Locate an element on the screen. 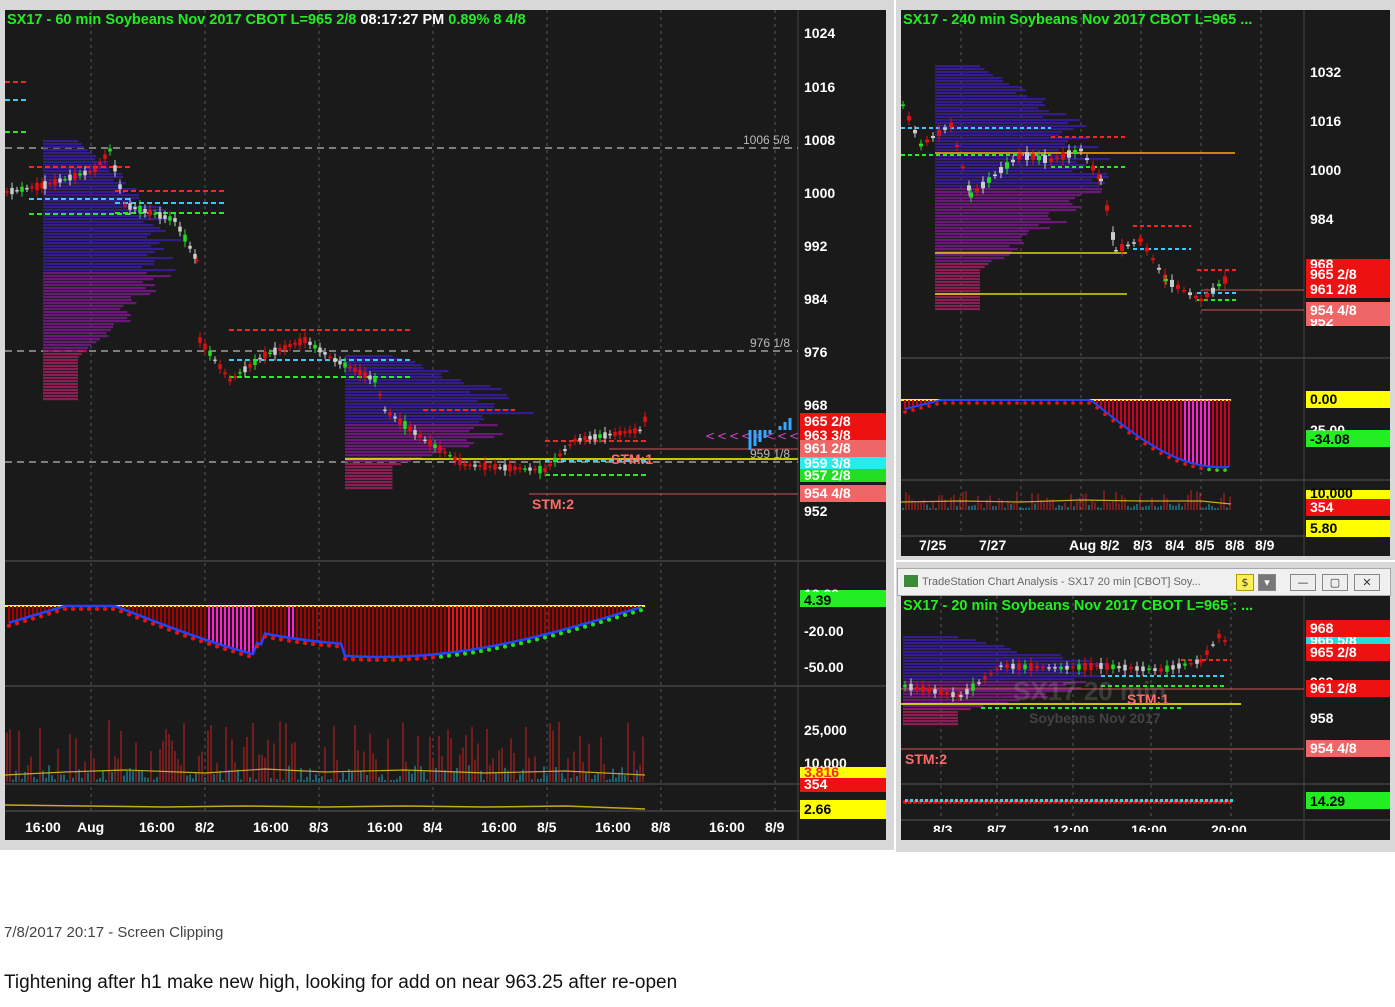 The width and height of the screenshot is (1395, 1007). level-label: 976 1/8 is located at coordinates (770, 343).